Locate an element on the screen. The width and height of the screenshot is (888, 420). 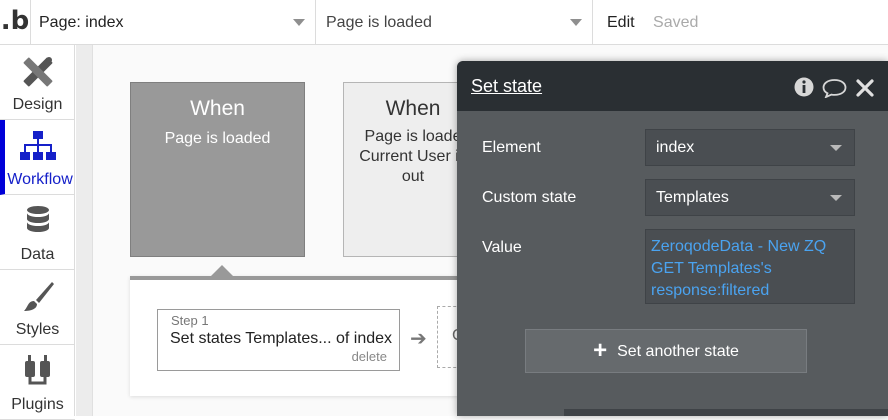
page-selector: Page: index is located at coordinates (172, 22).